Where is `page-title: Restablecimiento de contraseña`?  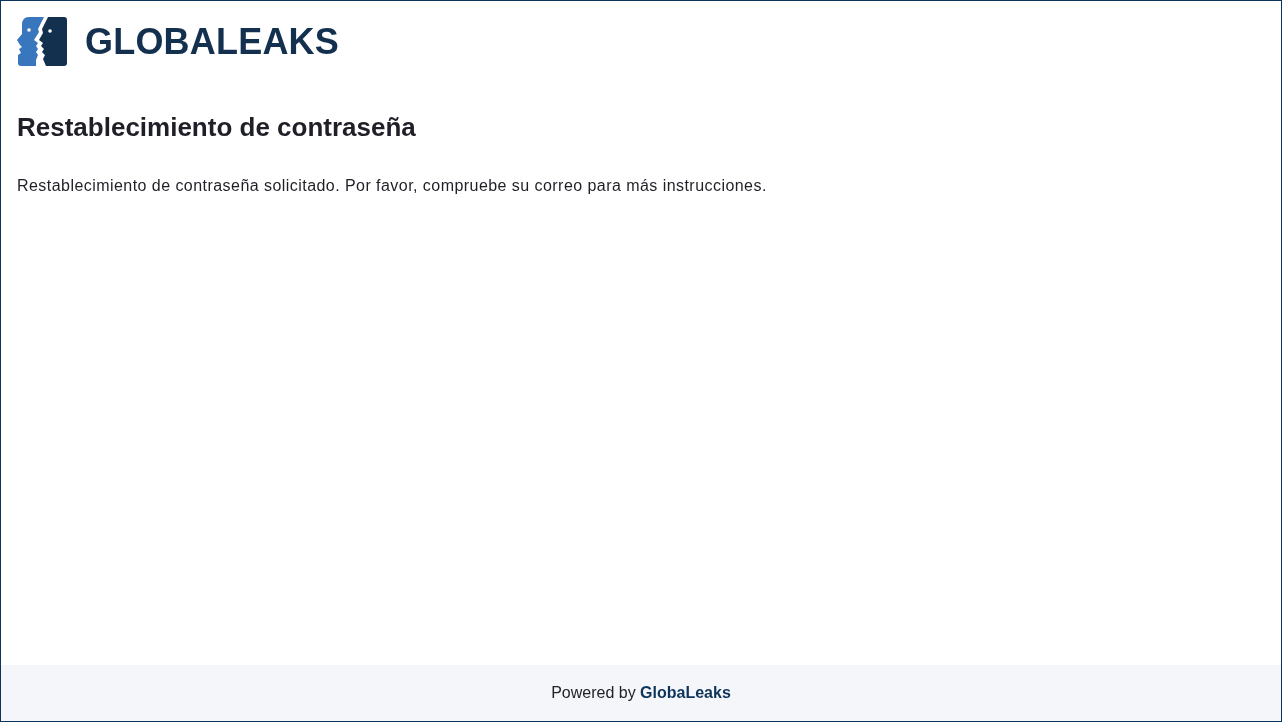 page-title: Restablecimiento de contraseña is located at coordinates (217, 127).